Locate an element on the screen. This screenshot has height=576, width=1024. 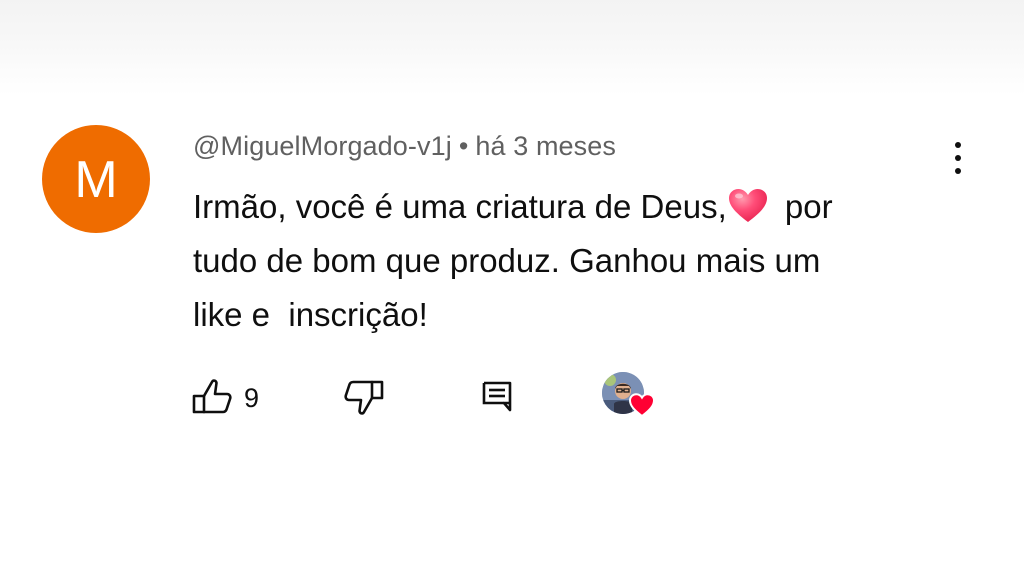
comment-line-3: like e inscrição! is located at coordinates (310, 314).